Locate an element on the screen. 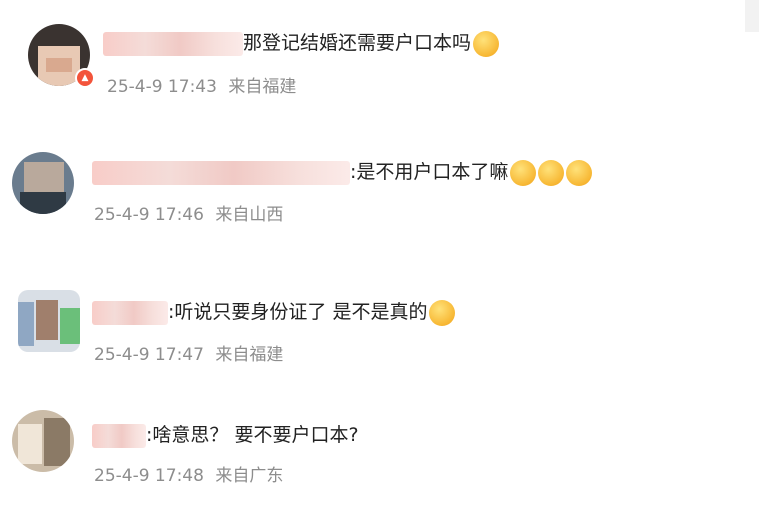 This screenshot has height=523, width=759. location: 来自广东 is located at coordinates (249, 476).